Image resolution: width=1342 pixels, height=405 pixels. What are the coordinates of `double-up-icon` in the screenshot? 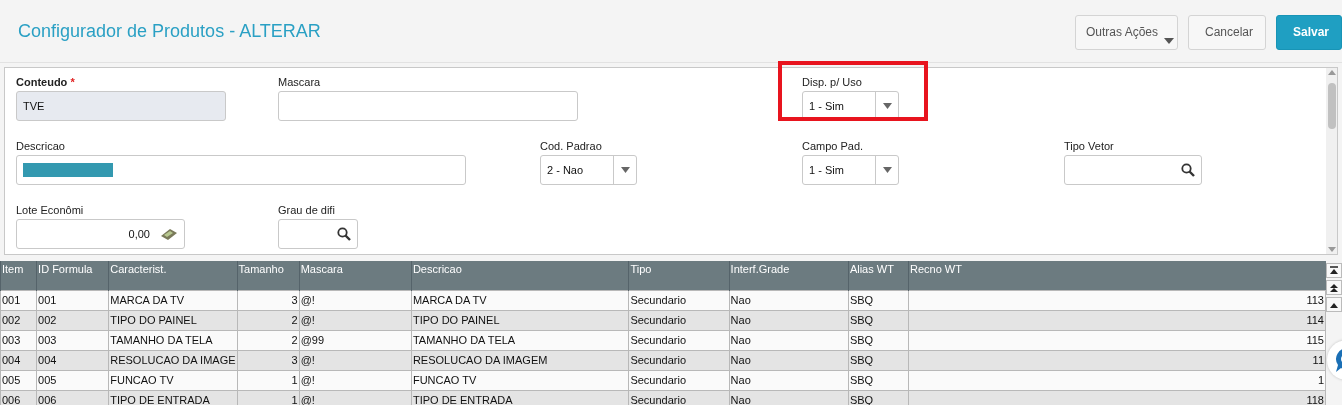 It's located at (1334, 287).